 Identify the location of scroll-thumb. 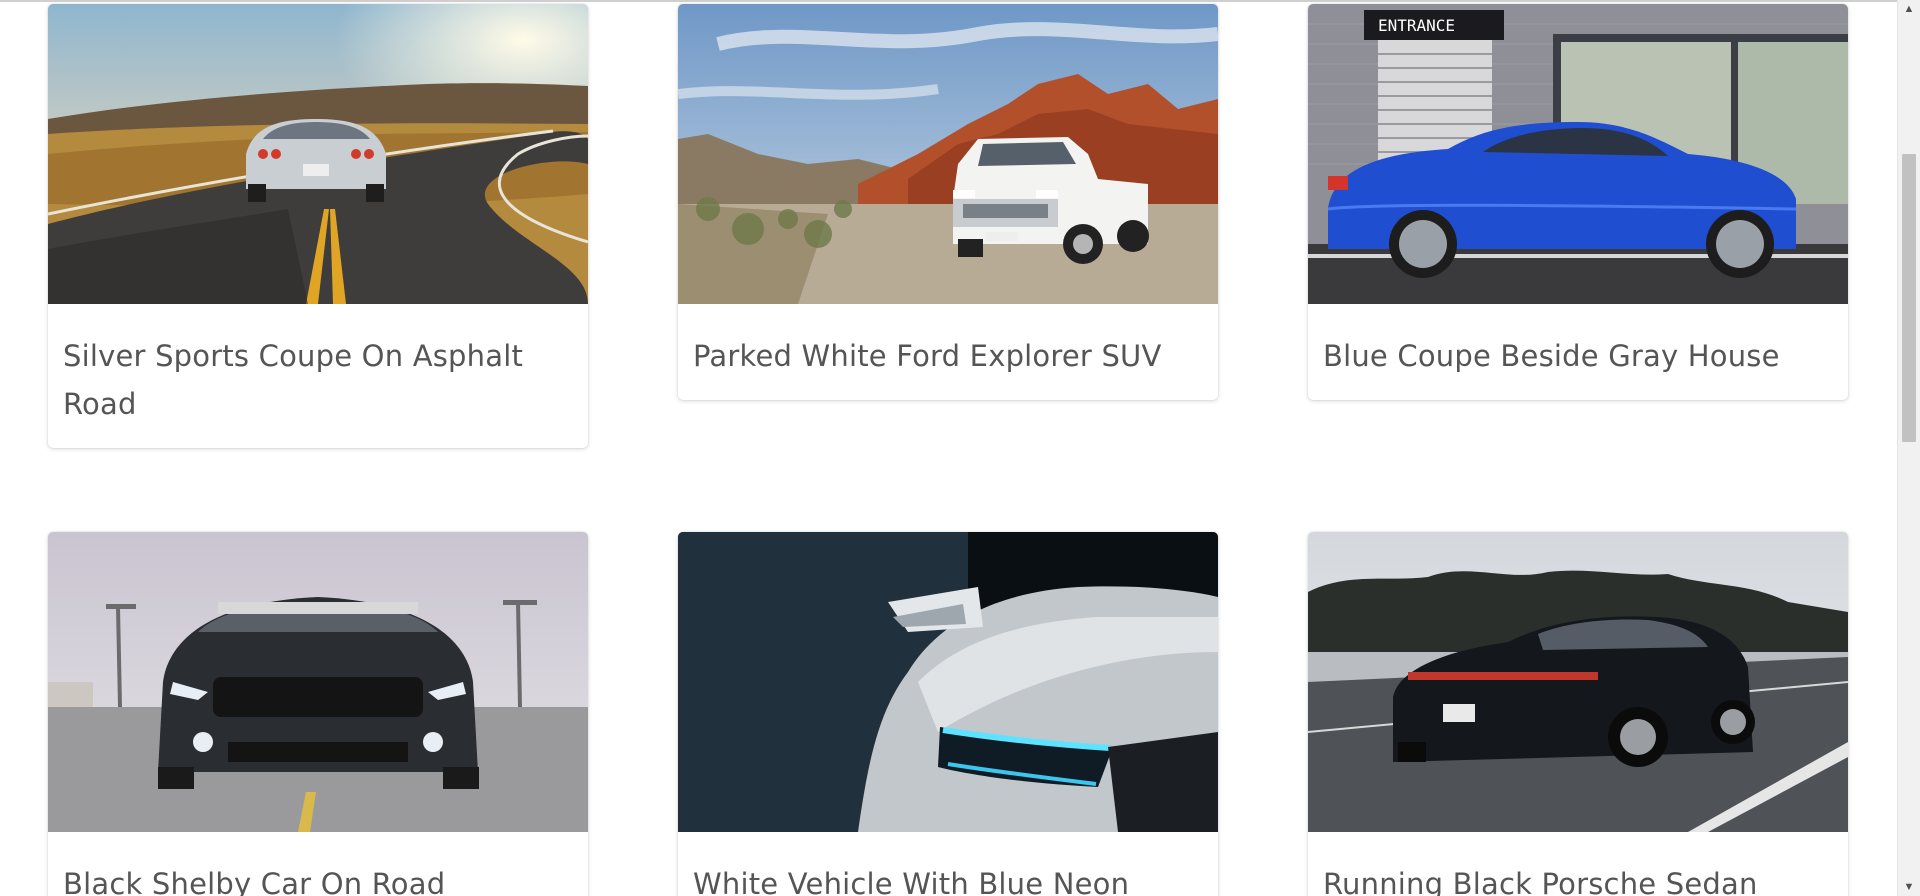
(1909, 298).